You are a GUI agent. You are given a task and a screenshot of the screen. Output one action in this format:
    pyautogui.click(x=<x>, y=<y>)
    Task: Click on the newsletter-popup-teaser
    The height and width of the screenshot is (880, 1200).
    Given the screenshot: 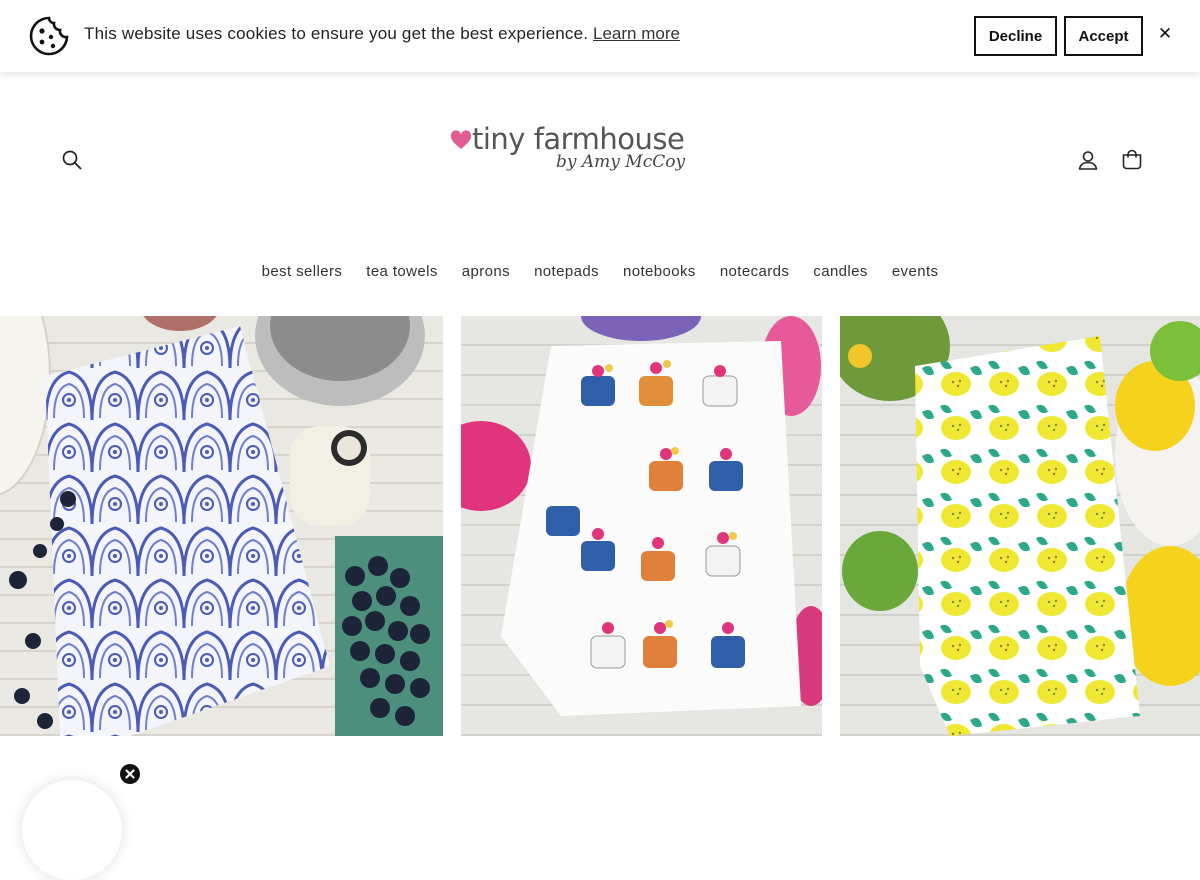 What is the action you would take?
    pyautogui.click(x=72, y=830)
    